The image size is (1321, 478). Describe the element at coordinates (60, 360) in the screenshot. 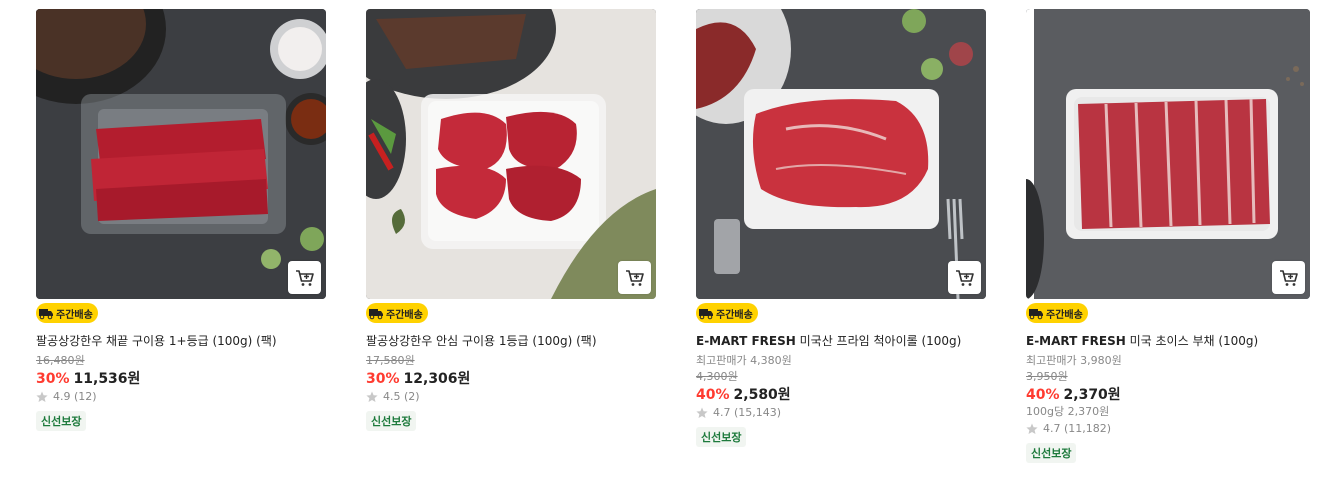

I see `original-price: 16,480원` at that location.